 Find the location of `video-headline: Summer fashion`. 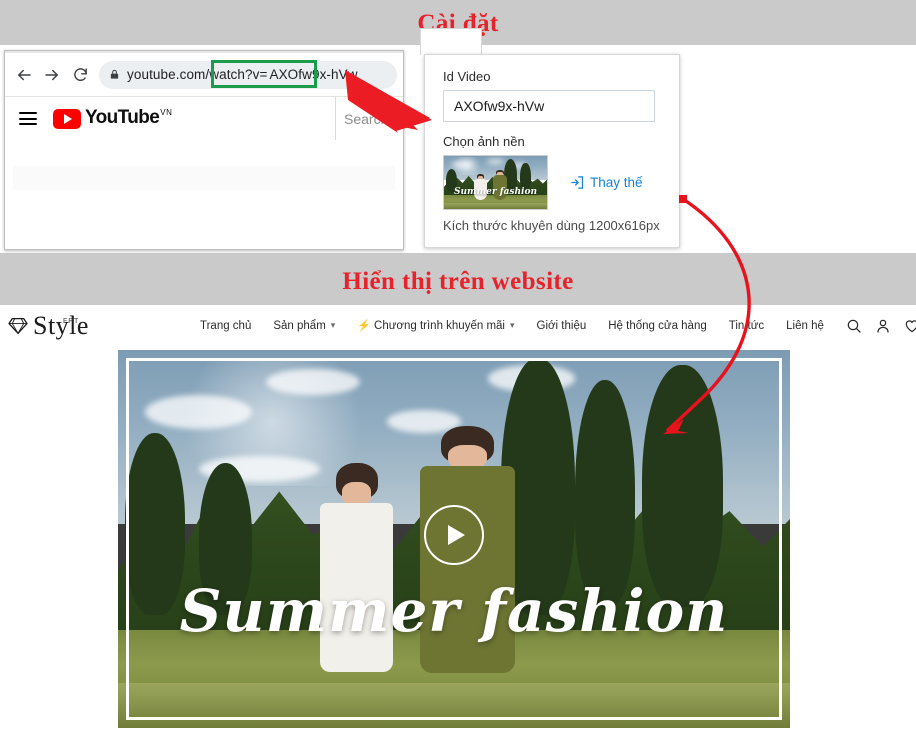

video-headline: Summer fashion is located at coordinates (454, 610).